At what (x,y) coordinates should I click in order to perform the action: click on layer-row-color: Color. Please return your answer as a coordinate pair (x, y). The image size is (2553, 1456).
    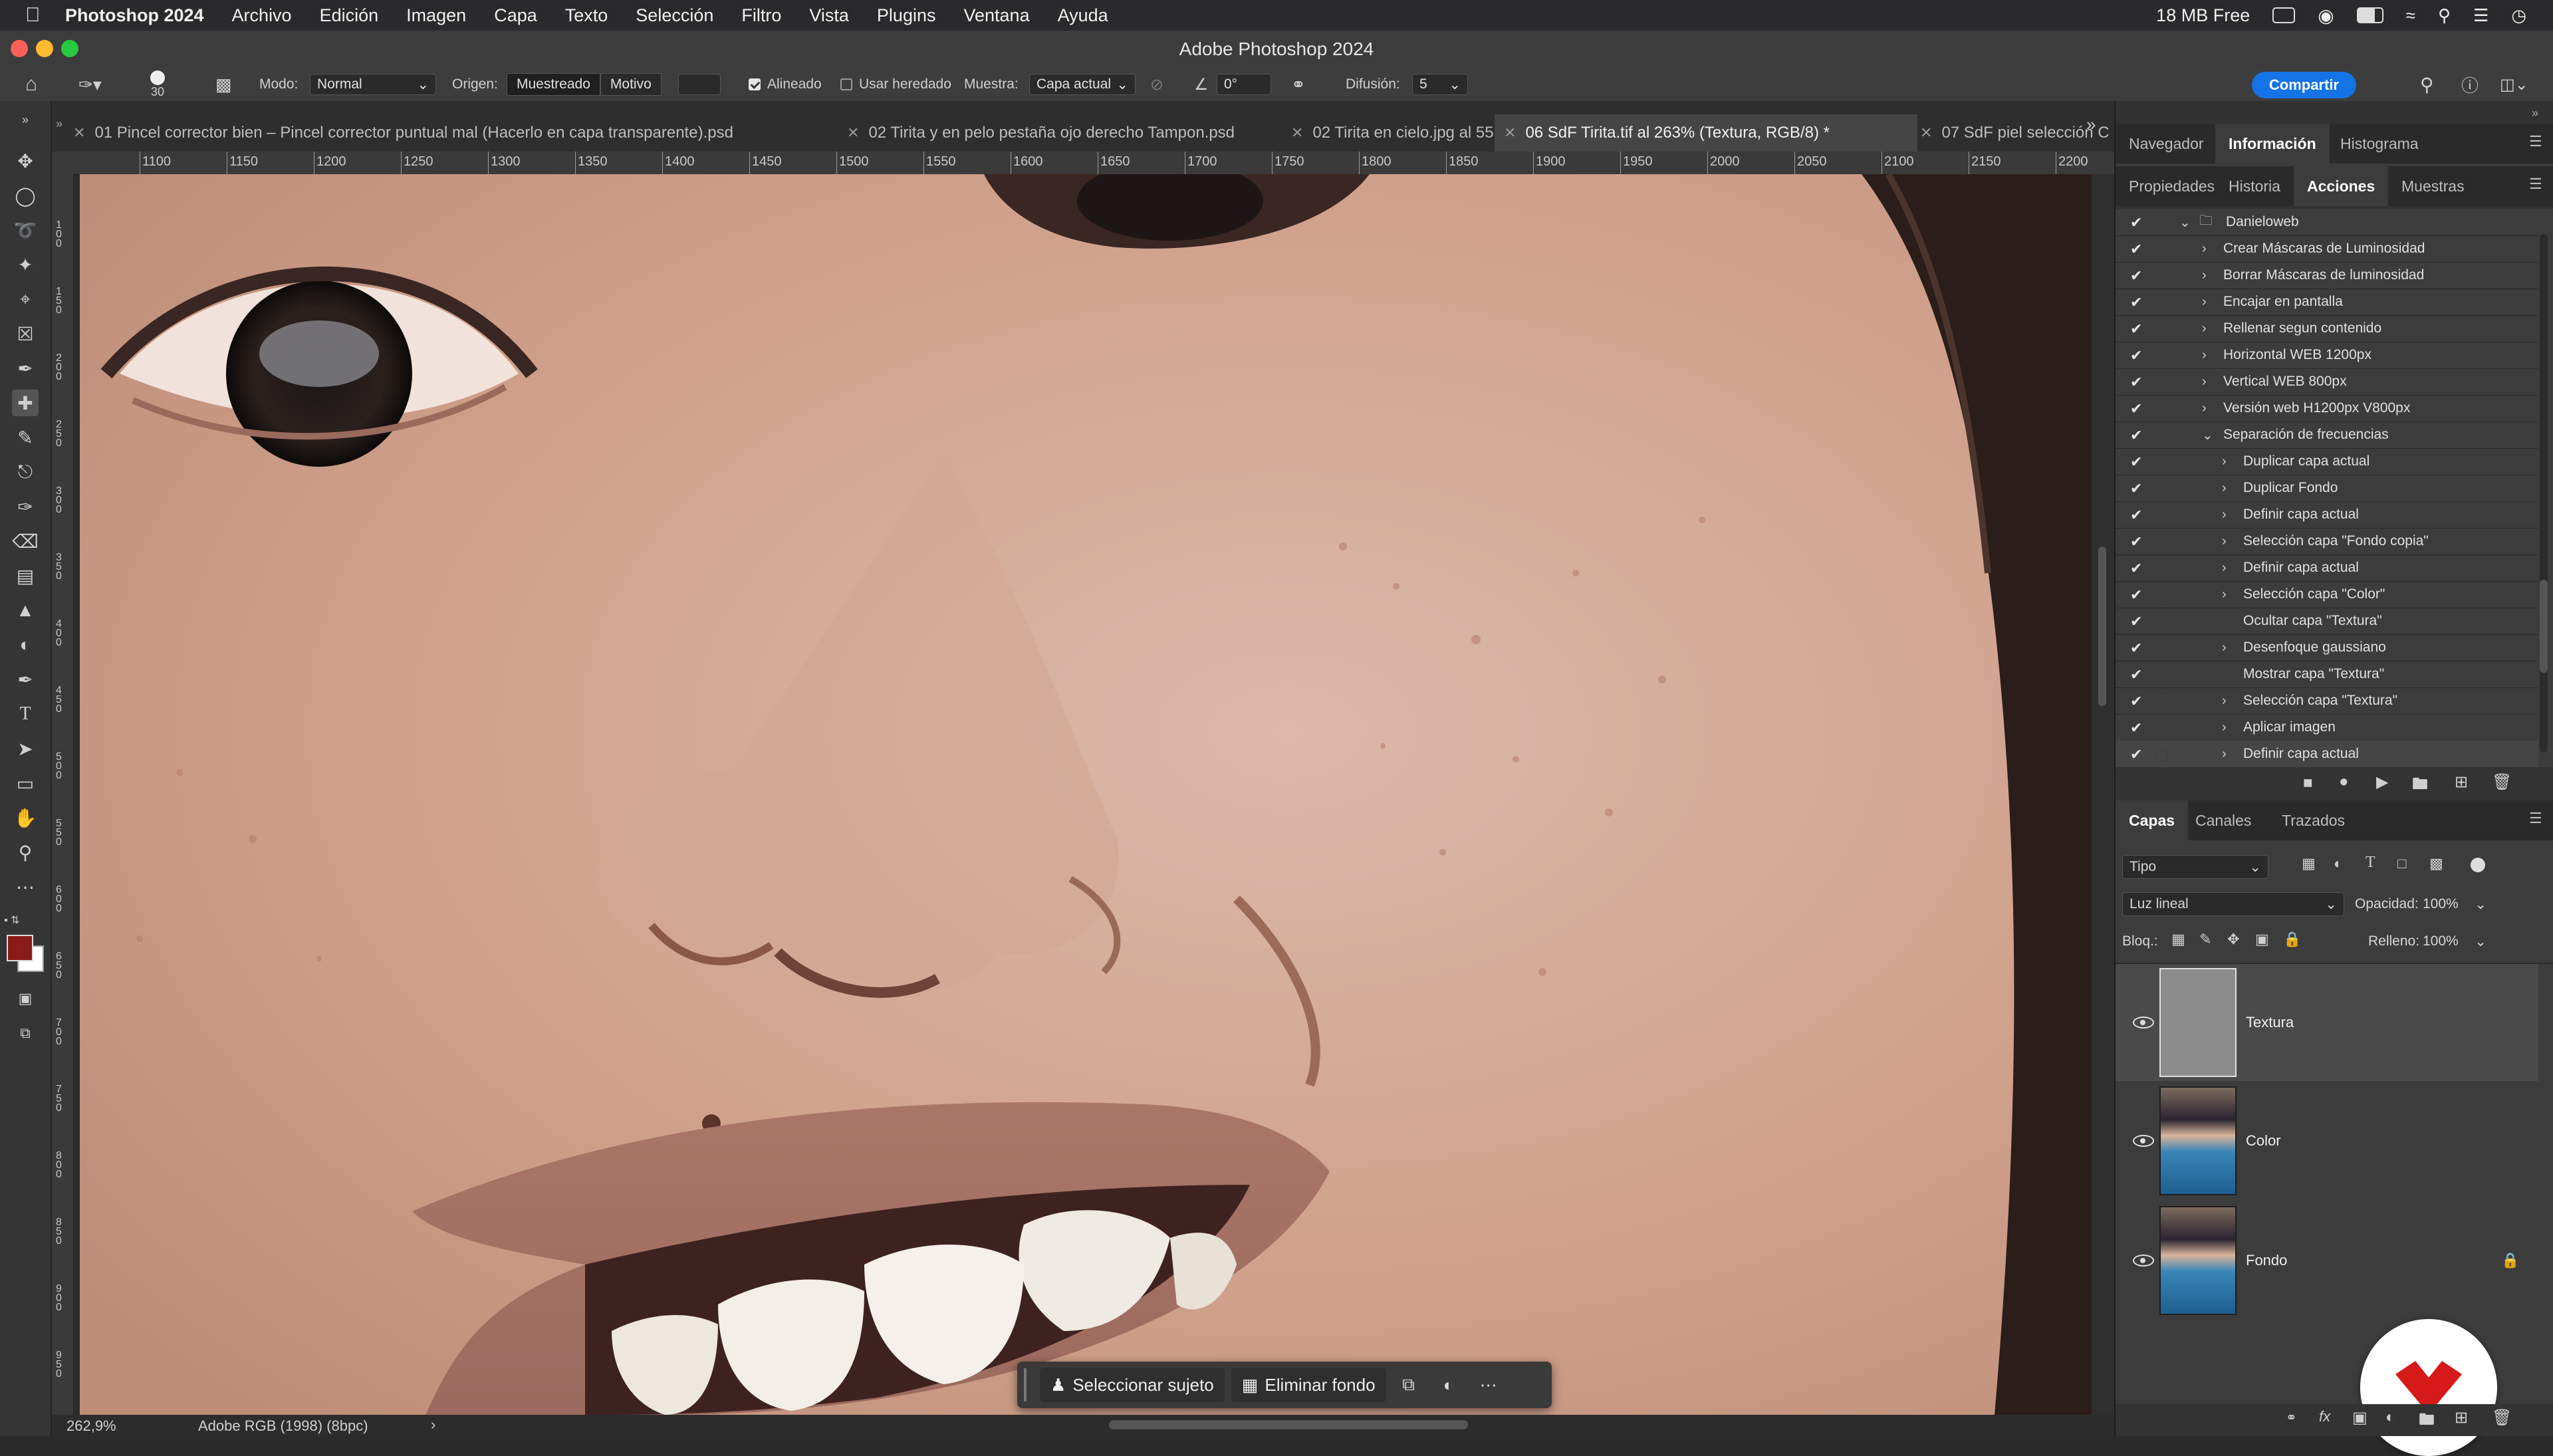
    Looking at the image, I should click on (2327, 1140).